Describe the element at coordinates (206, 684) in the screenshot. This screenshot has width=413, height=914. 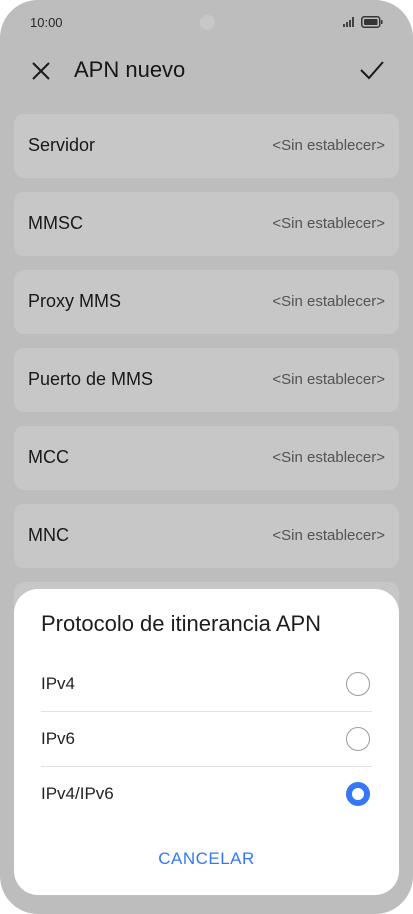
I see `option-ipv4: IPv4` at that location.